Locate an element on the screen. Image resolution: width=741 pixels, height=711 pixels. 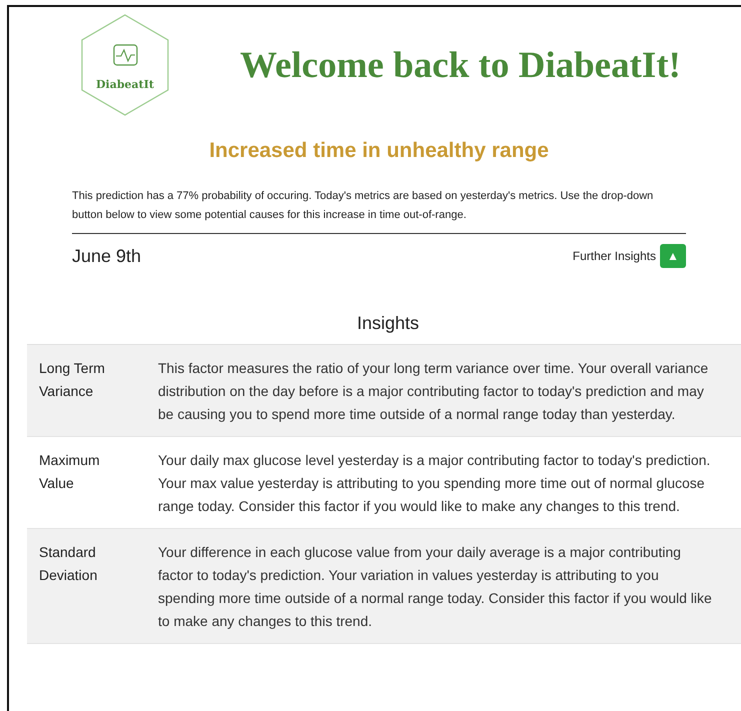
toggle-button: ▲ is located at coordinates (673, 256).